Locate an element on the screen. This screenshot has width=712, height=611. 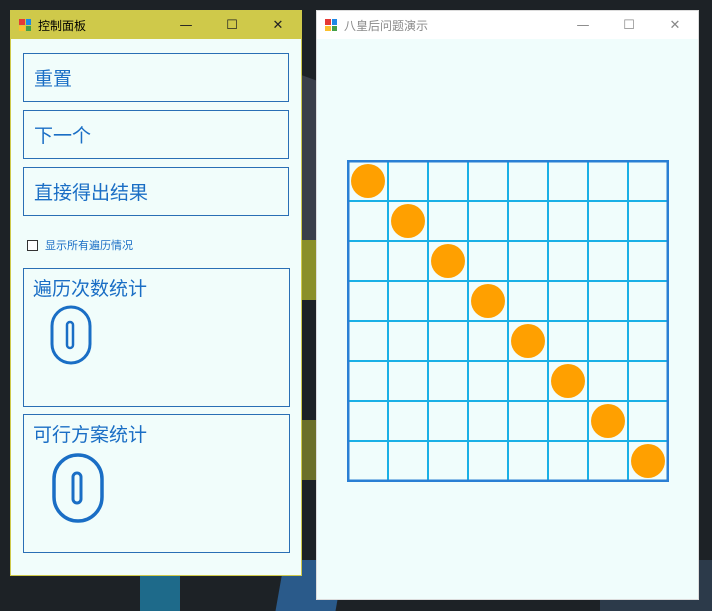
desktop-shape is located at coordinates (160, 593).